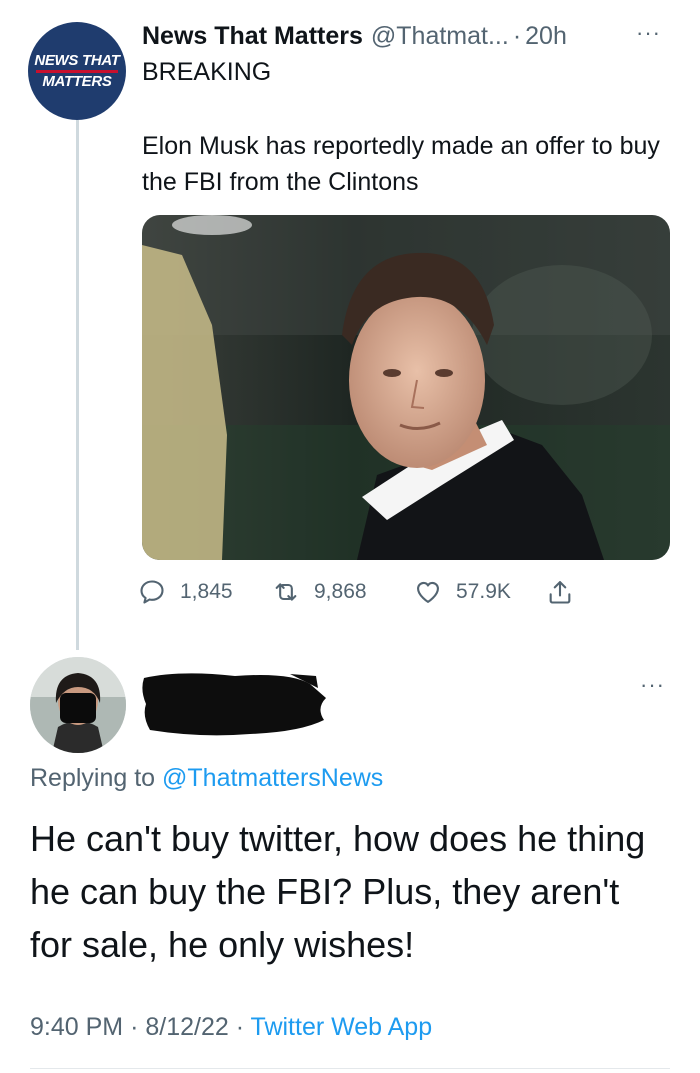 This screenshot has height=1073, width=700. What do you see at coordinates (234, 704) in the screenshot?
I see `redacted-username` at bounding box center [234, 704].